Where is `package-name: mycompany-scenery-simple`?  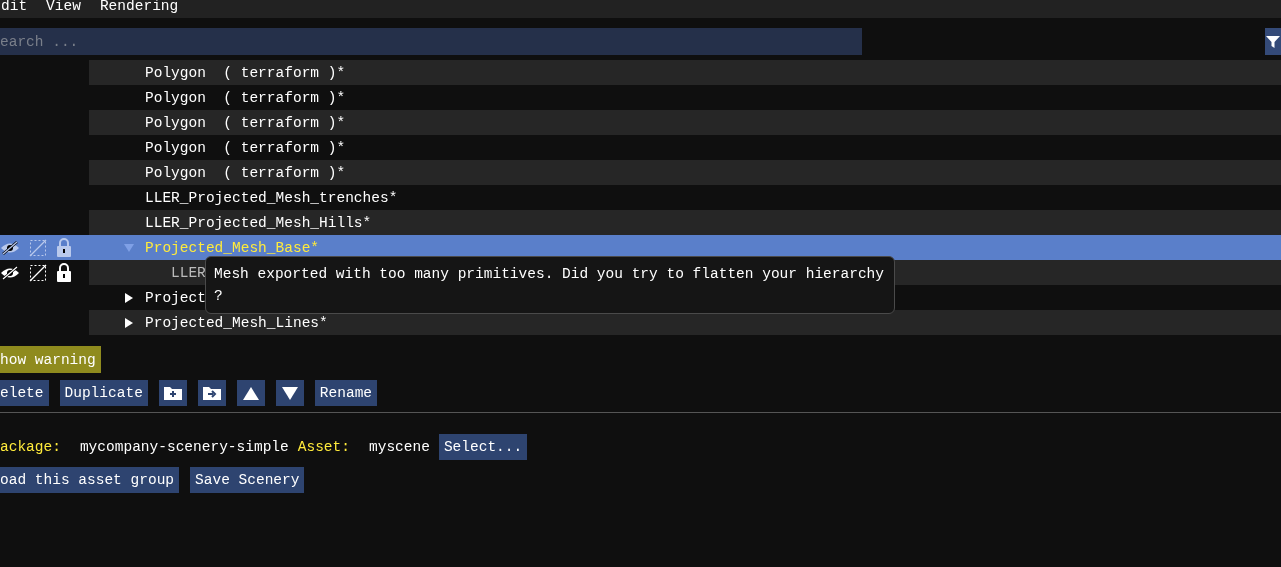 package-name: mycompany-scenery-simple is located at coordinates (184, 447).